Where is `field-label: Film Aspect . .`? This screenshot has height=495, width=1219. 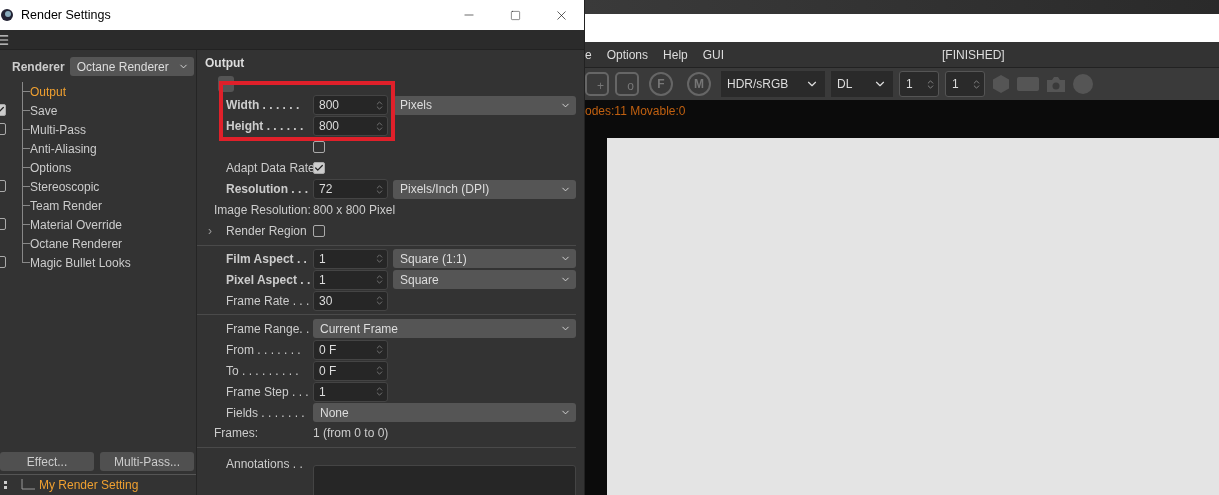 field-label: Film Aspect . . is located at coordinates (267, 258).